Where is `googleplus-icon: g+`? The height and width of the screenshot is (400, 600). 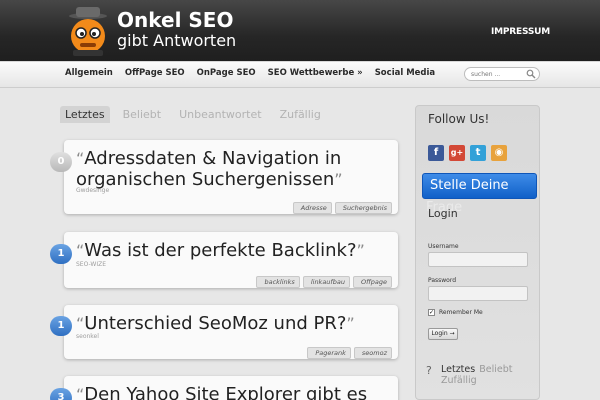 googleplus-icon: g+ is located at coordinates (457, 153).